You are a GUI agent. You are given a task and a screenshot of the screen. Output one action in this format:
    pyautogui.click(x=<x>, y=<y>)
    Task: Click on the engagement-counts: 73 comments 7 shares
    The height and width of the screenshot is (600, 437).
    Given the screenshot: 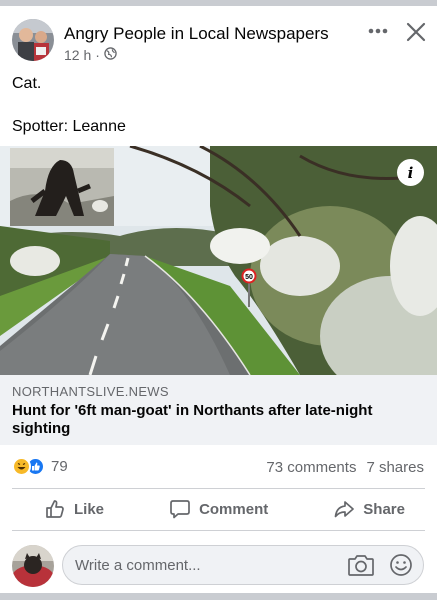 What is the action you would take?
    pyautogui.click(x=345, y=467)
    